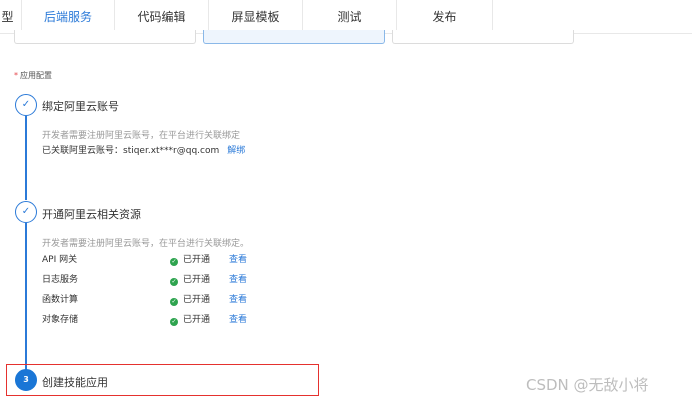  What do you see at coordinates (26, 212) in the screenshot?
I see `step-2-check-icon: ✓` at bounding box center [26, 212].